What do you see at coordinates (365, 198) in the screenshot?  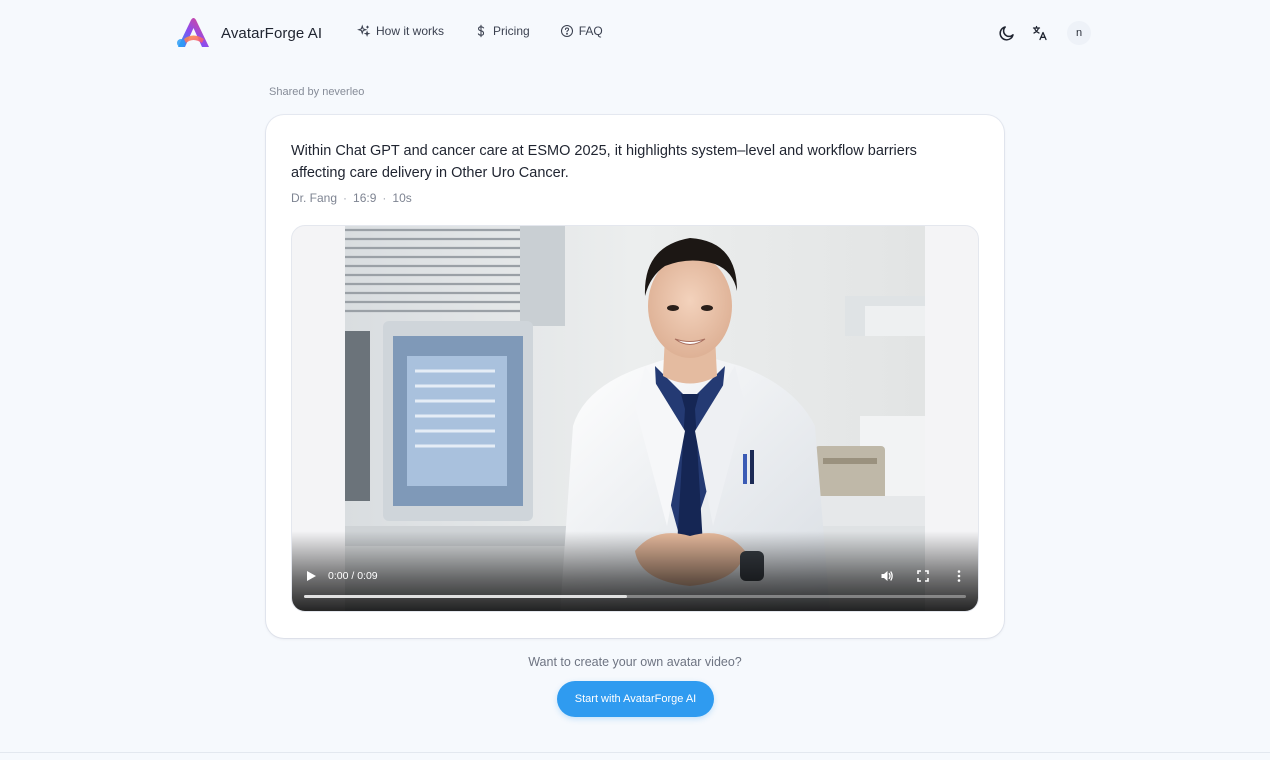 I see `meta-aspect: 16:9` at bounding box center [365, 198].